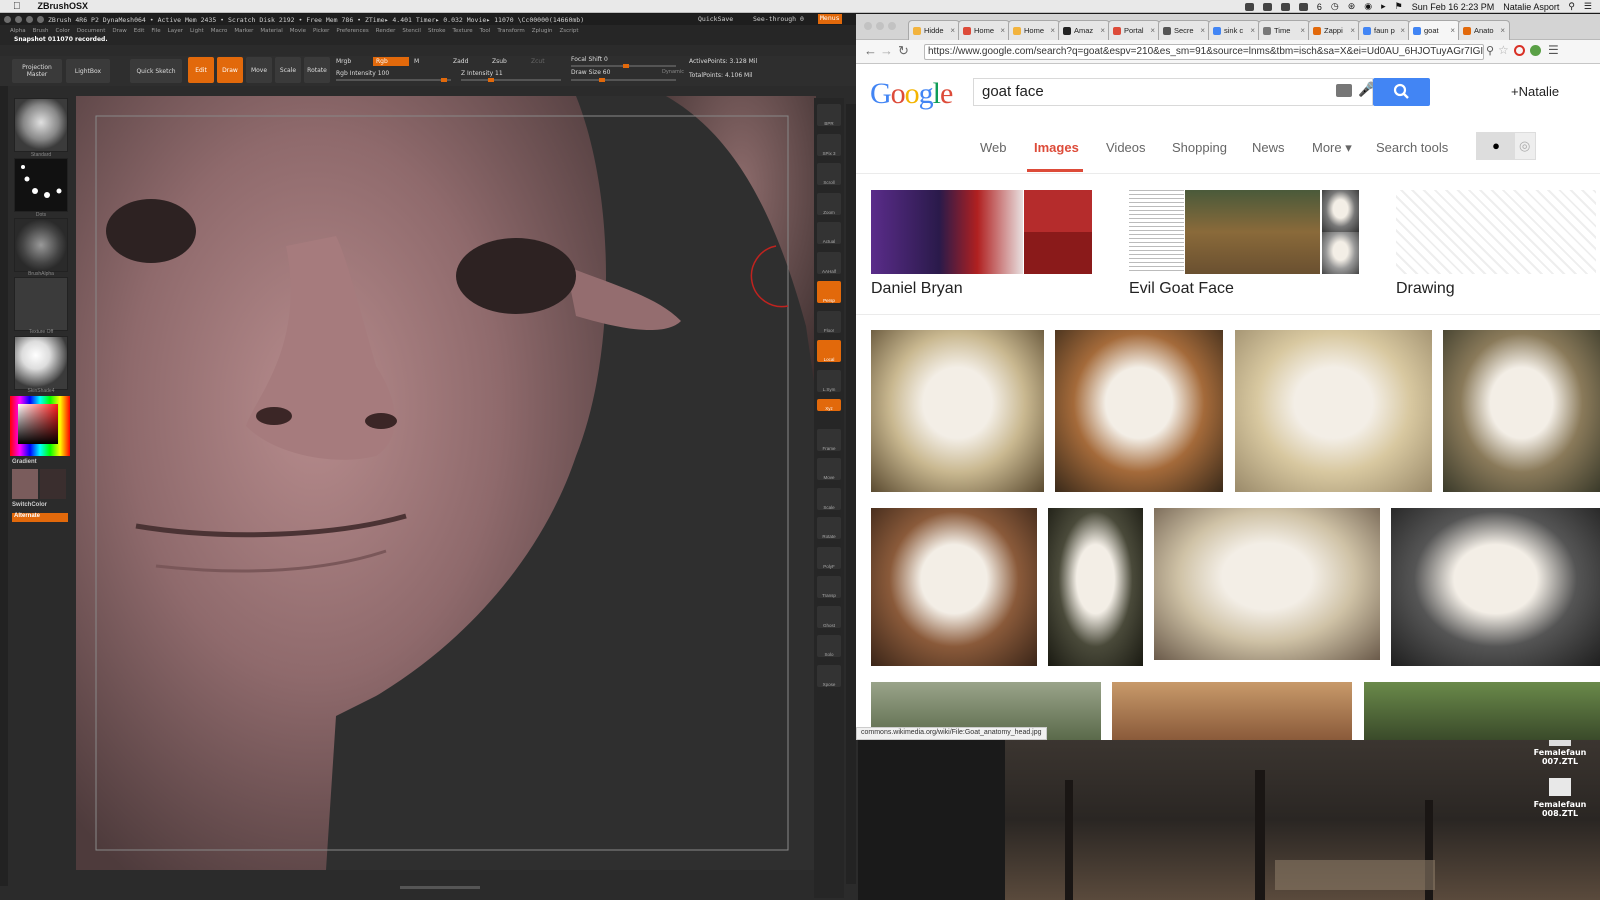  What do you see at coordinates (1453, 7) in the screenshot?
I see `clock: Sun Feb 16 2:23 PM` at bounding box center [1453, 7].